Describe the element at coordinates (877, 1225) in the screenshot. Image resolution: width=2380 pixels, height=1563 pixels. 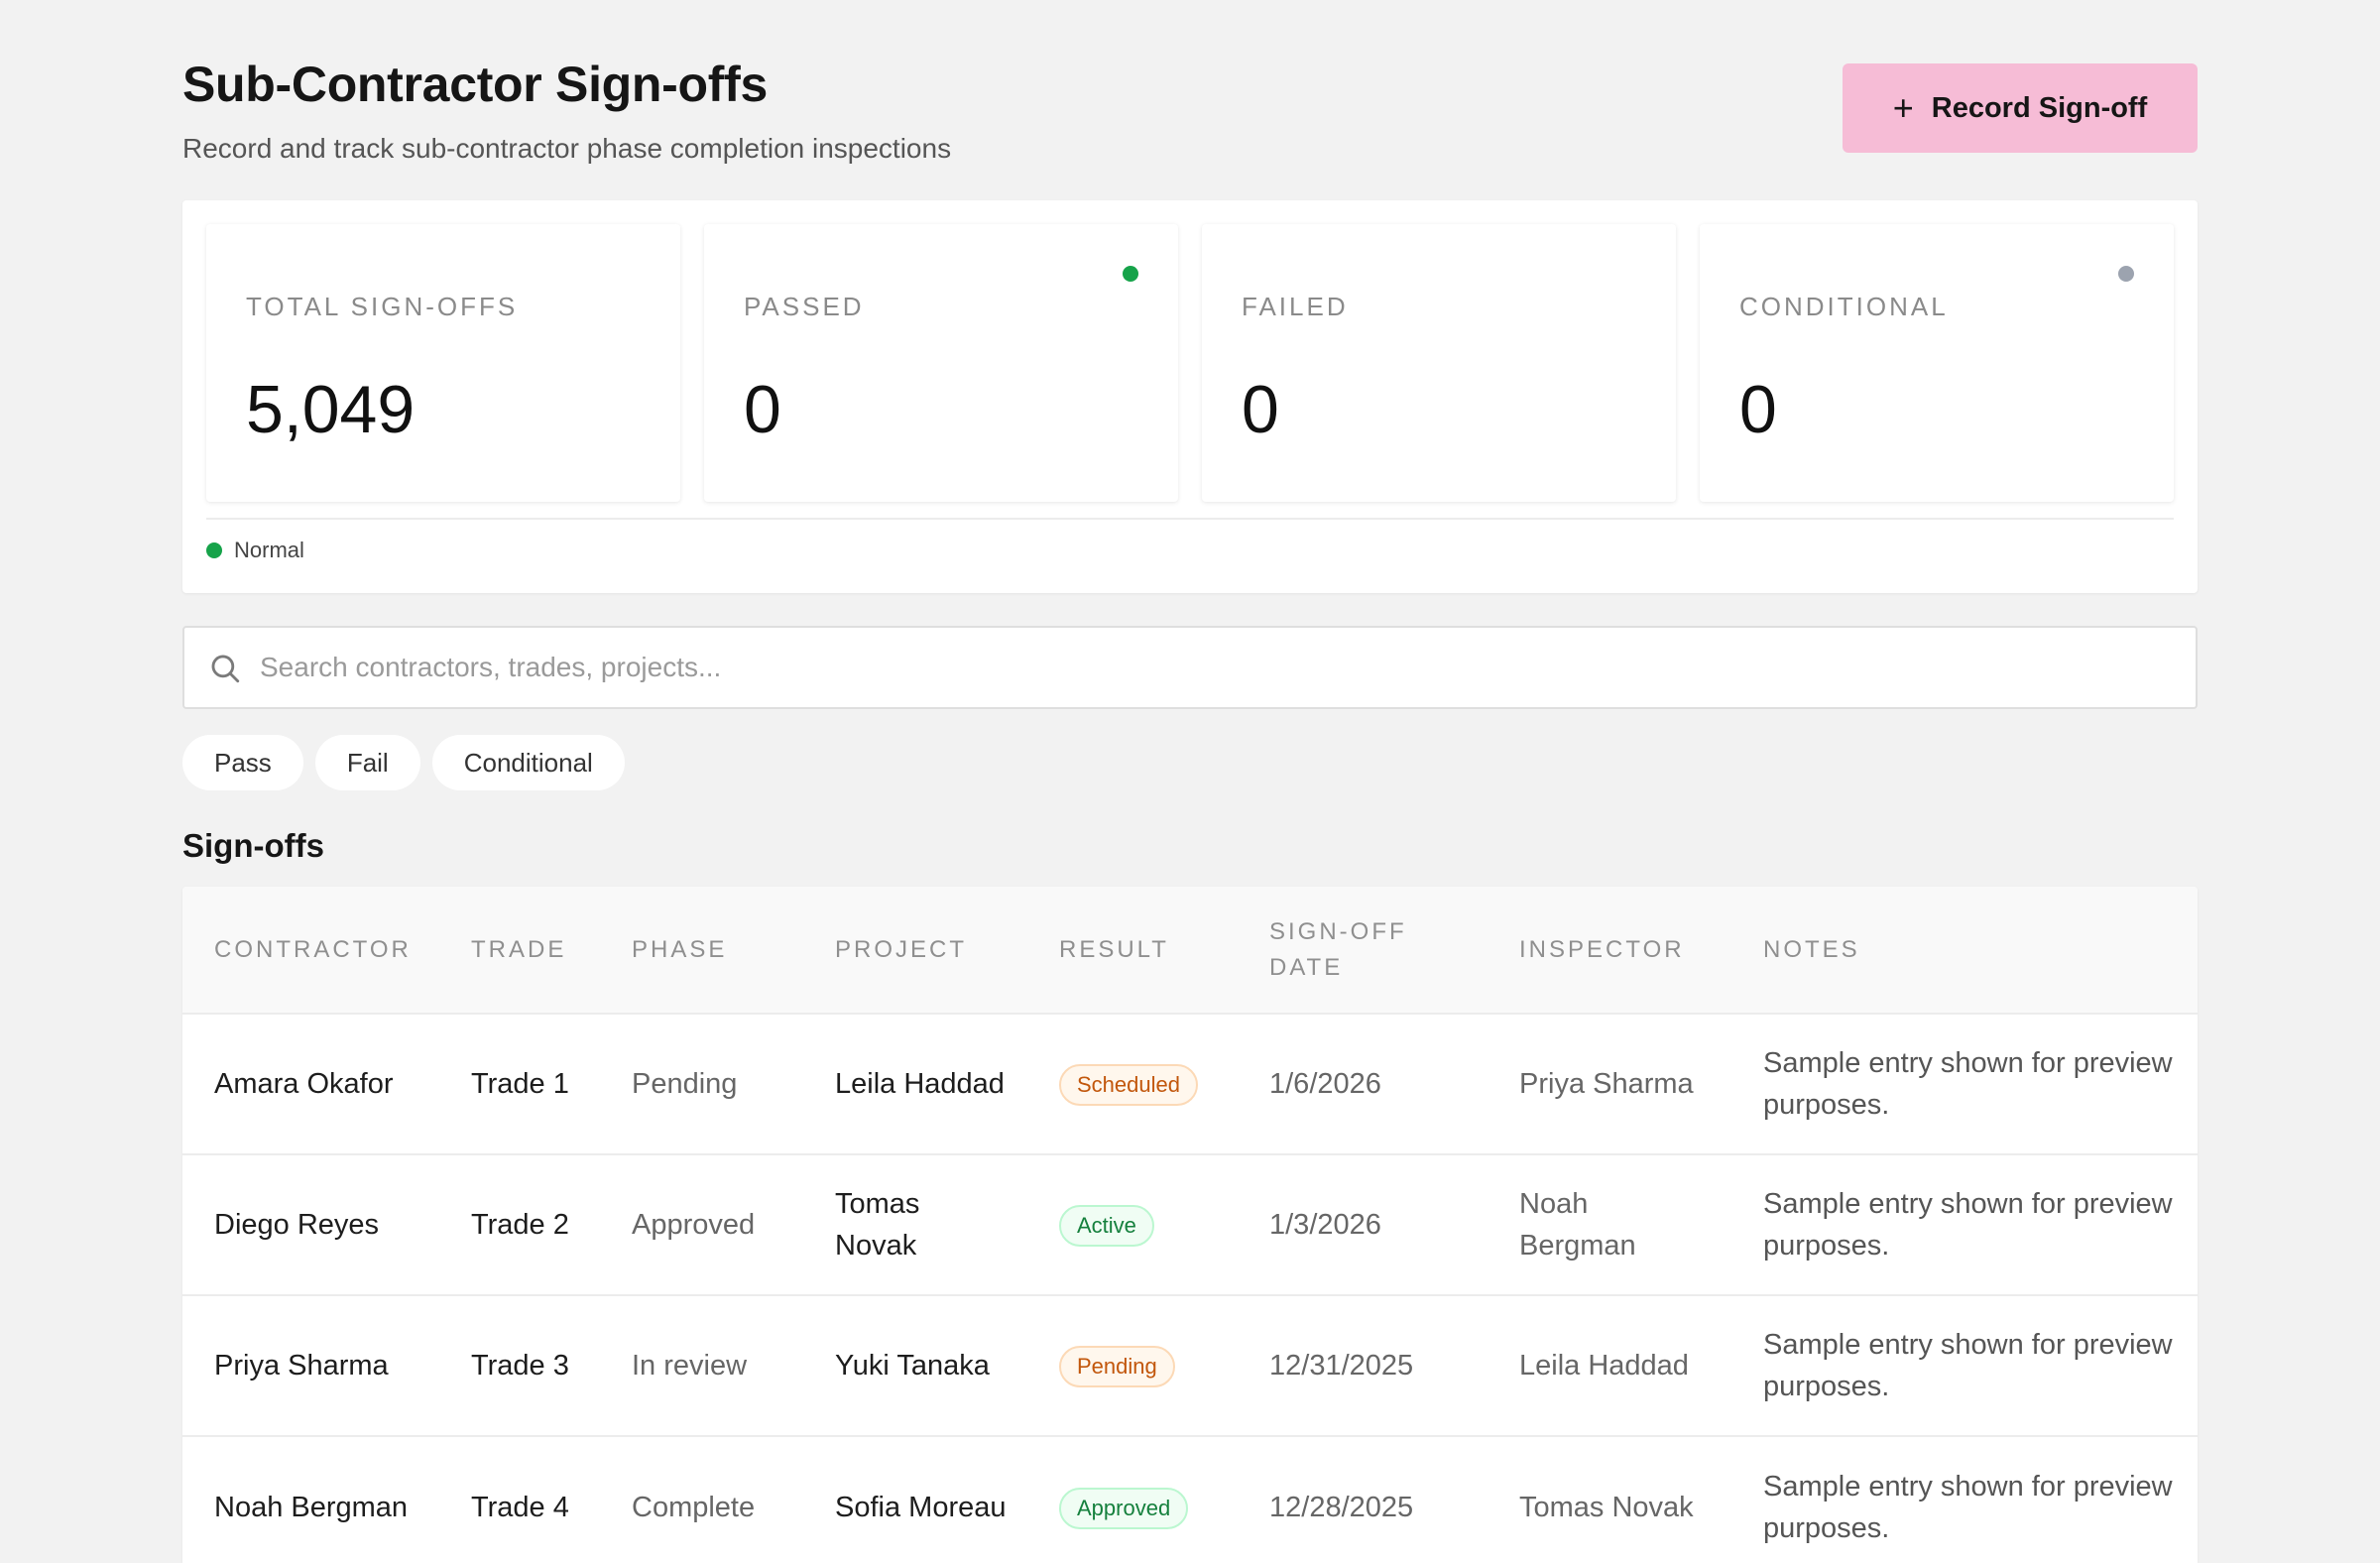
I see `cell-project: Tomas Novak` at that location.